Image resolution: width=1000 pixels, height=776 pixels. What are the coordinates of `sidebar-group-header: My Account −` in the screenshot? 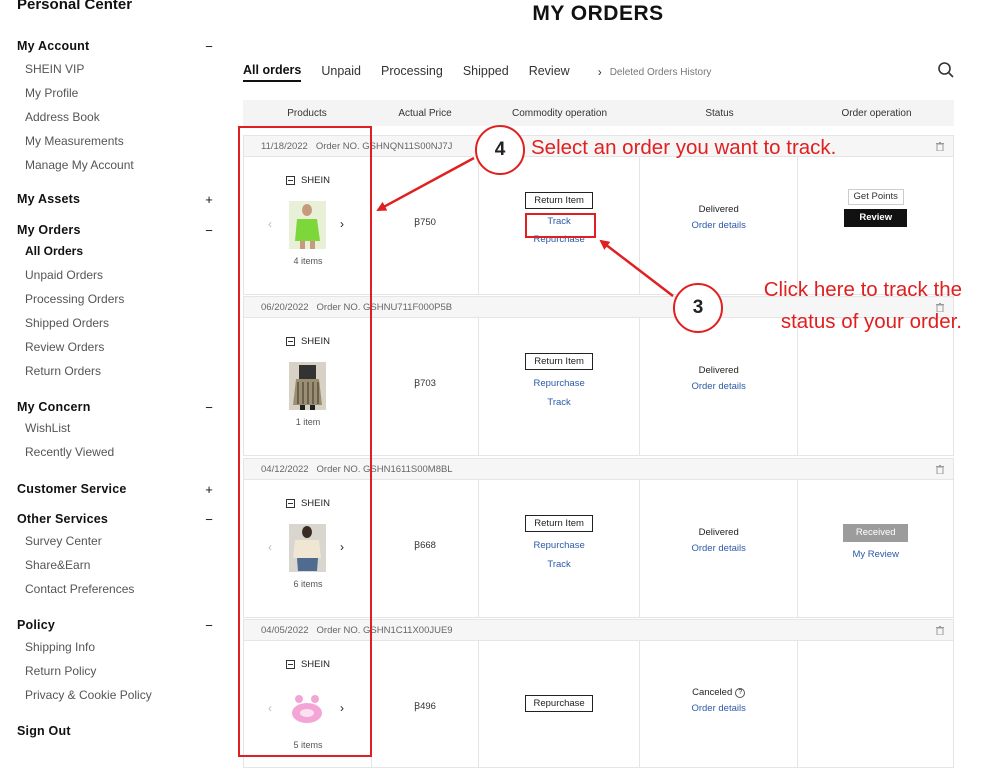 It's located at (115, 46).